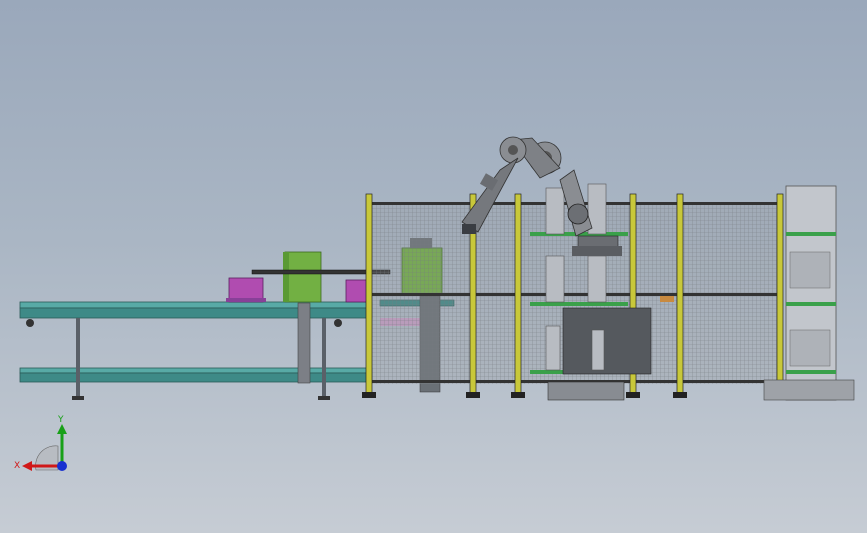 Image resolution: width=867 pixels, height=533 pixels. I want to click on coordinate-triad: Y X, so click(40, 443).